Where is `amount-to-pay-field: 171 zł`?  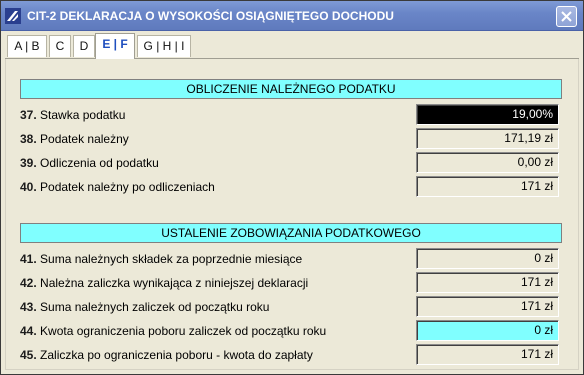
amount-to-pay-field: 171 zł is located at coordinates (487, 354).